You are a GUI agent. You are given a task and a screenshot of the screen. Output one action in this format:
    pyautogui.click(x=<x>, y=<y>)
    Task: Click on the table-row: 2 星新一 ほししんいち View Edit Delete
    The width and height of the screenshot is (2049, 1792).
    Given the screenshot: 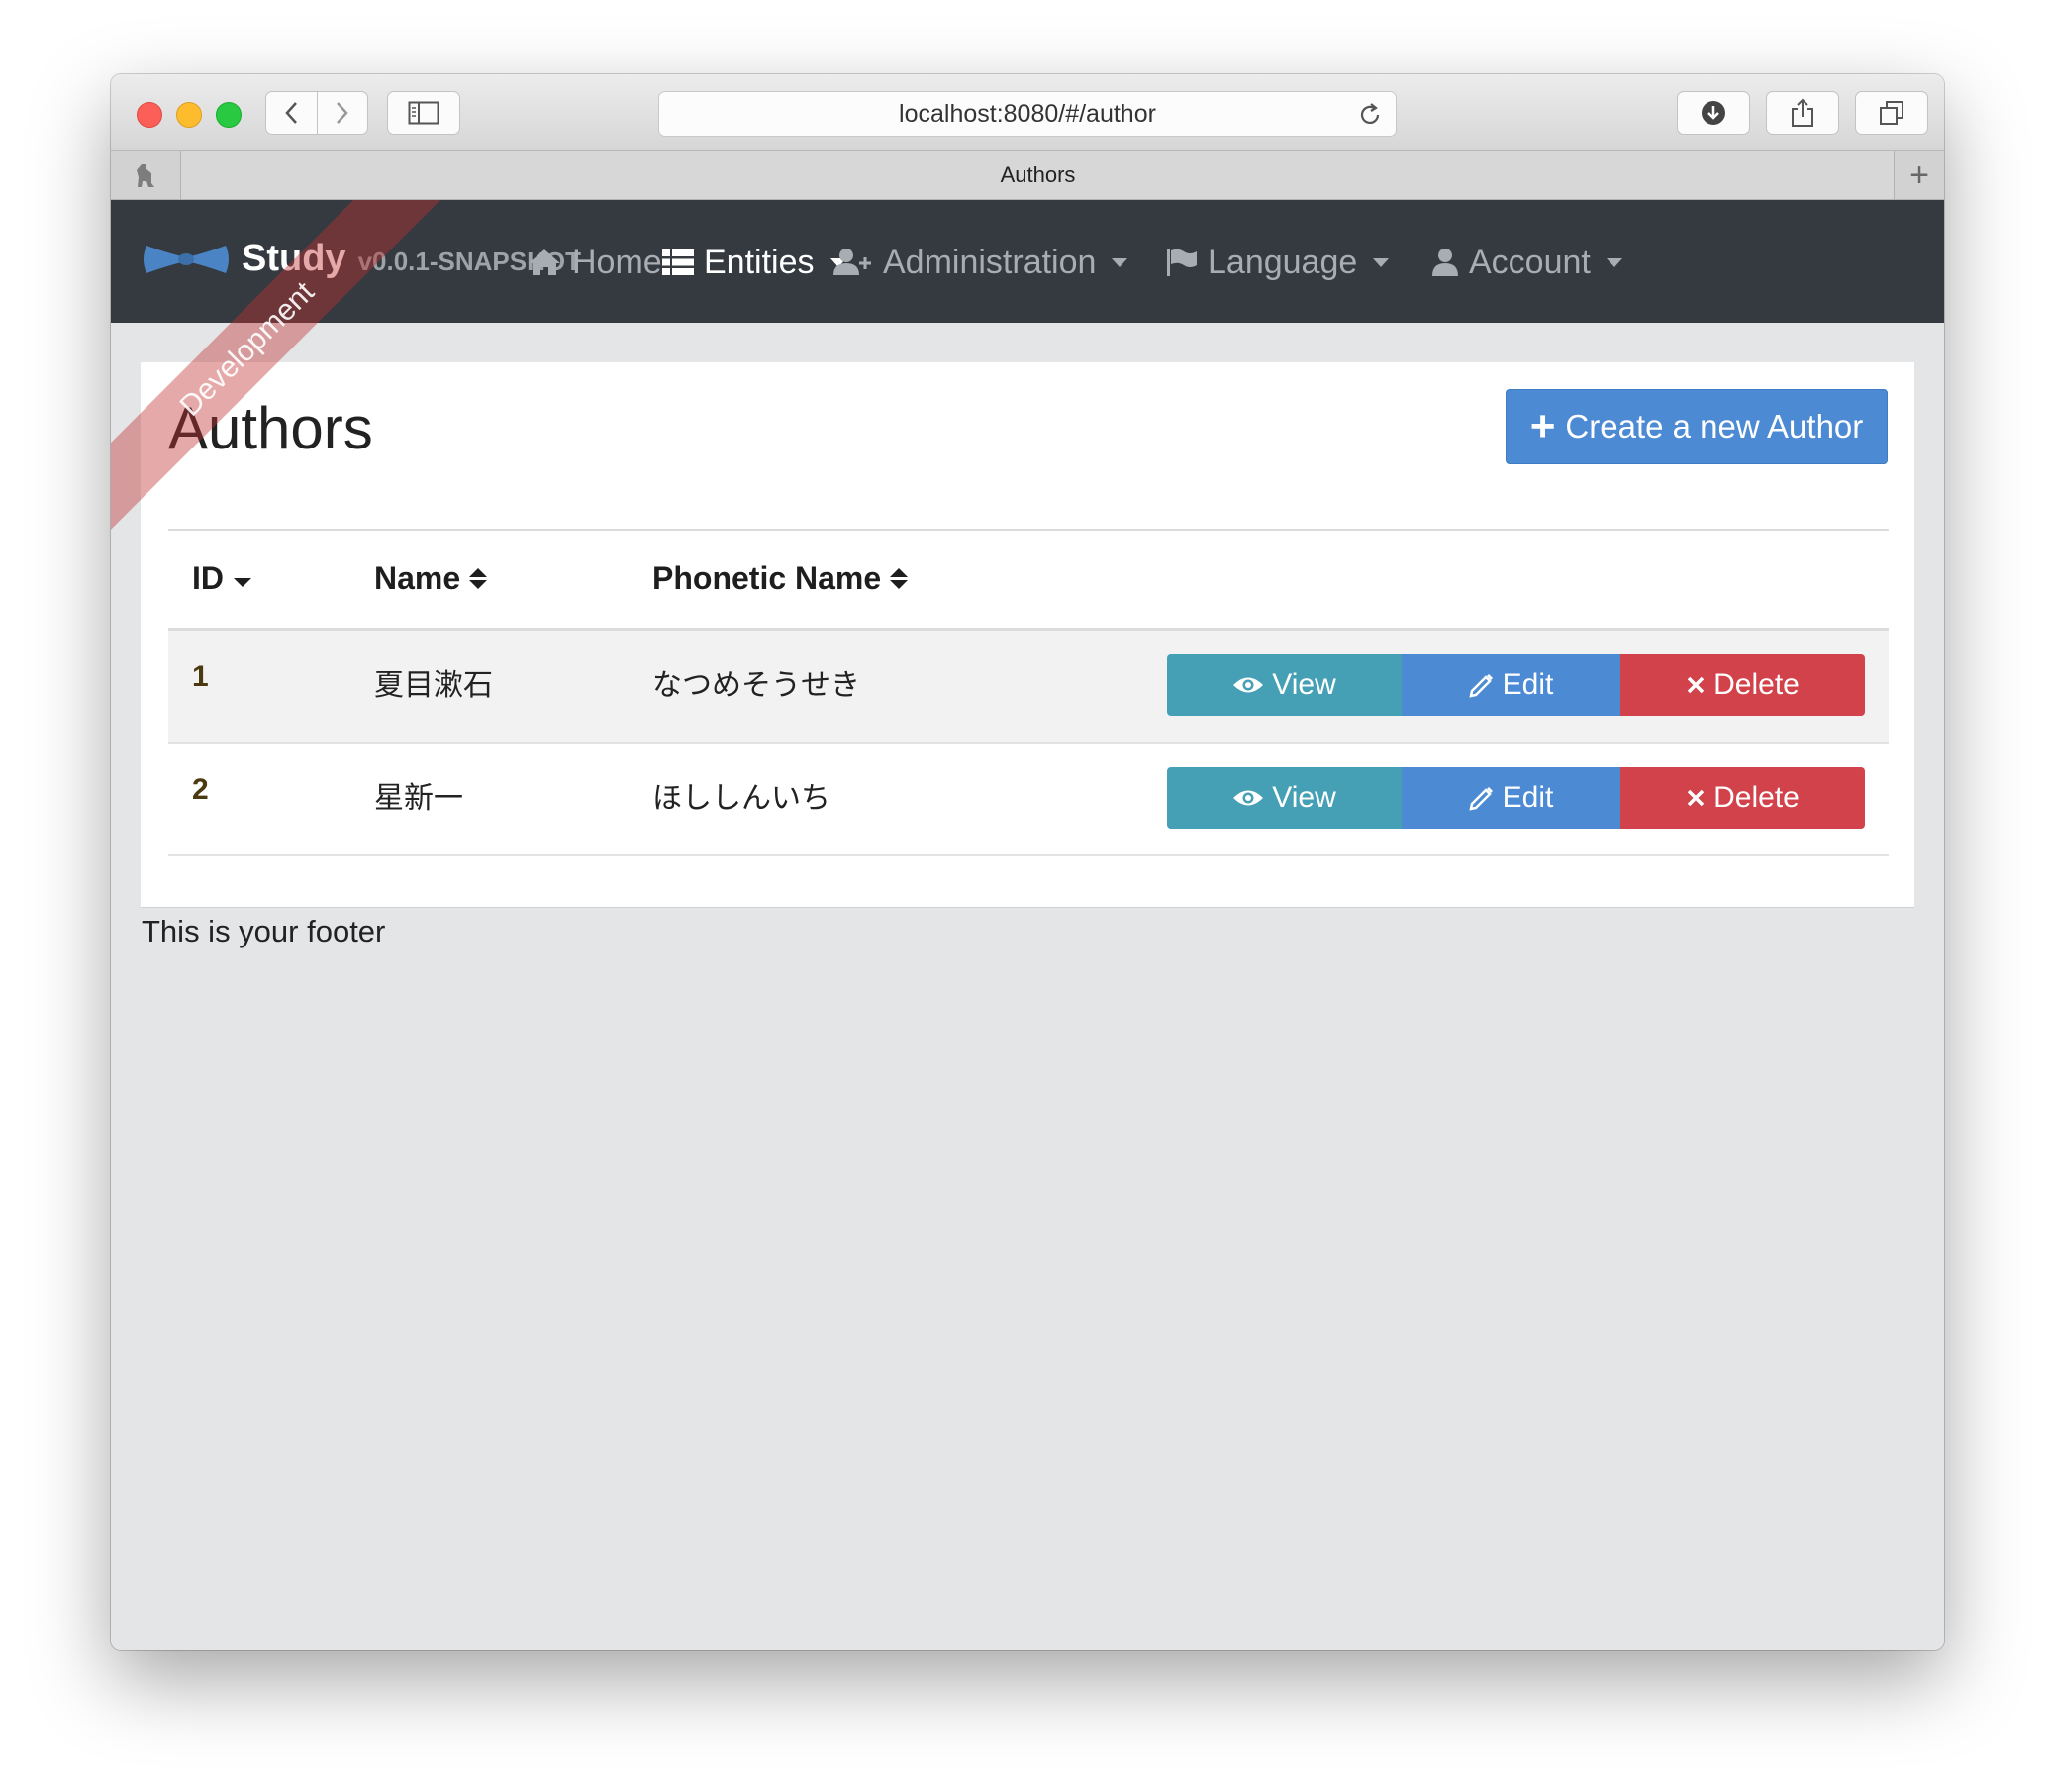 What is the action you would take?
    pyautogui.click(x=1028, y=800)
    